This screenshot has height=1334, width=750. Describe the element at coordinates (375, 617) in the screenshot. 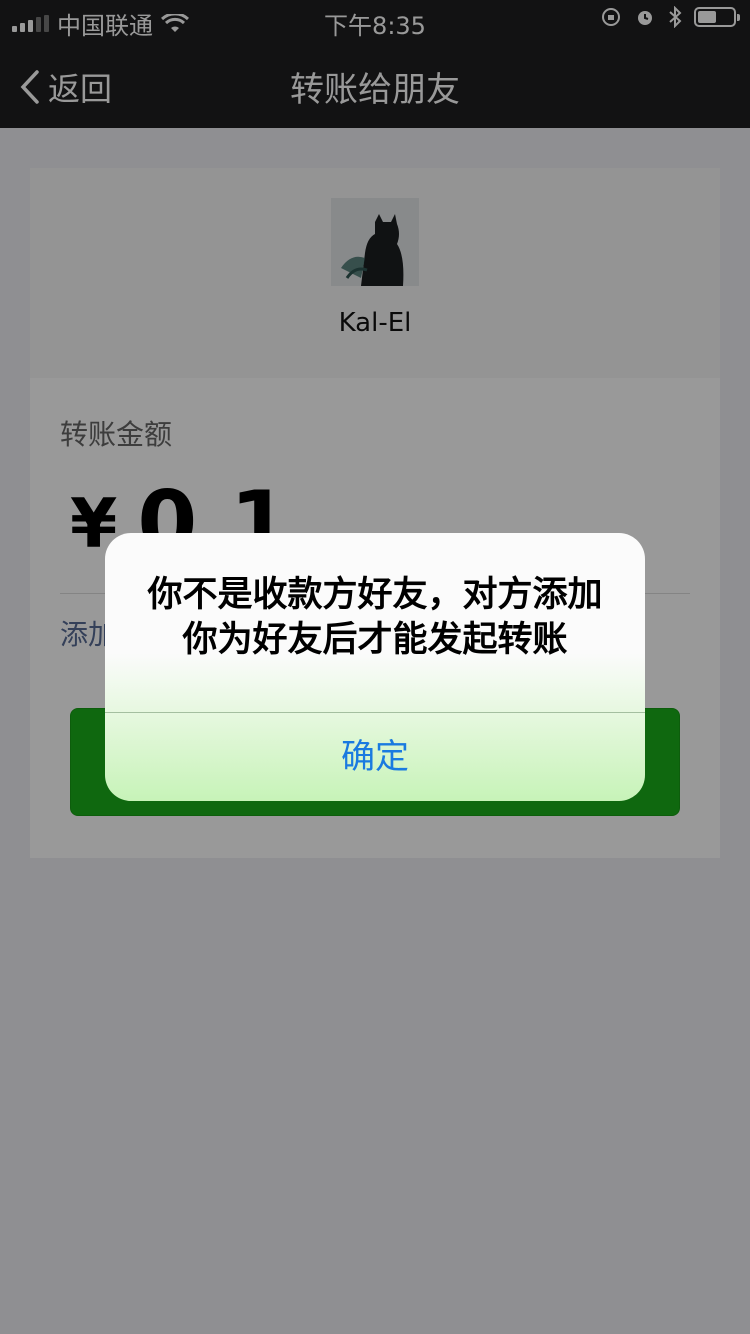

I see `alert-message: 你不是收款方好友，对方添加你为好友后才能发起转账` at that location.